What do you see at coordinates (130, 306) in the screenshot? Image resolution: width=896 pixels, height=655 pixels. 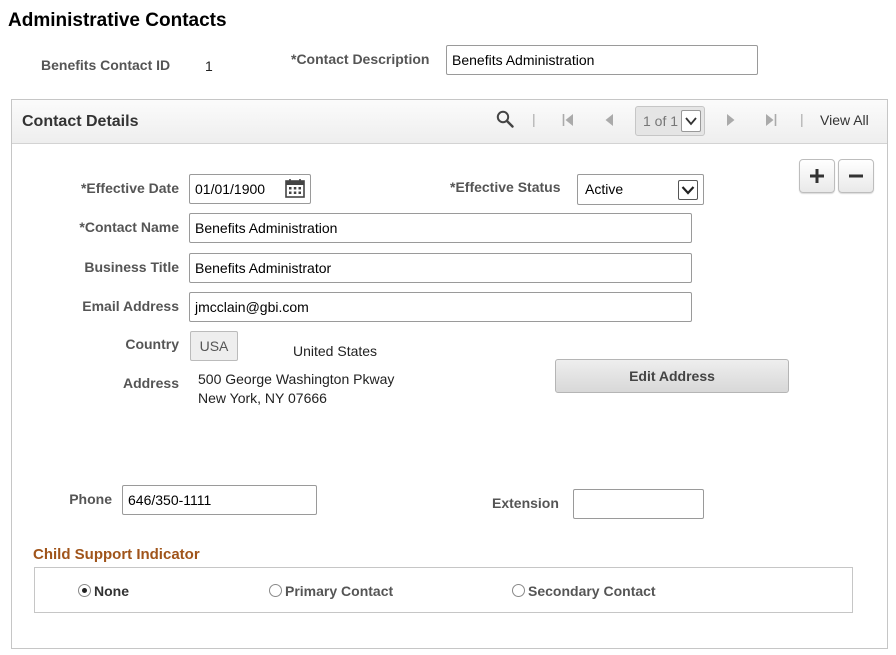 I see `email-label: Email Address` at bounding box center [130, 306].